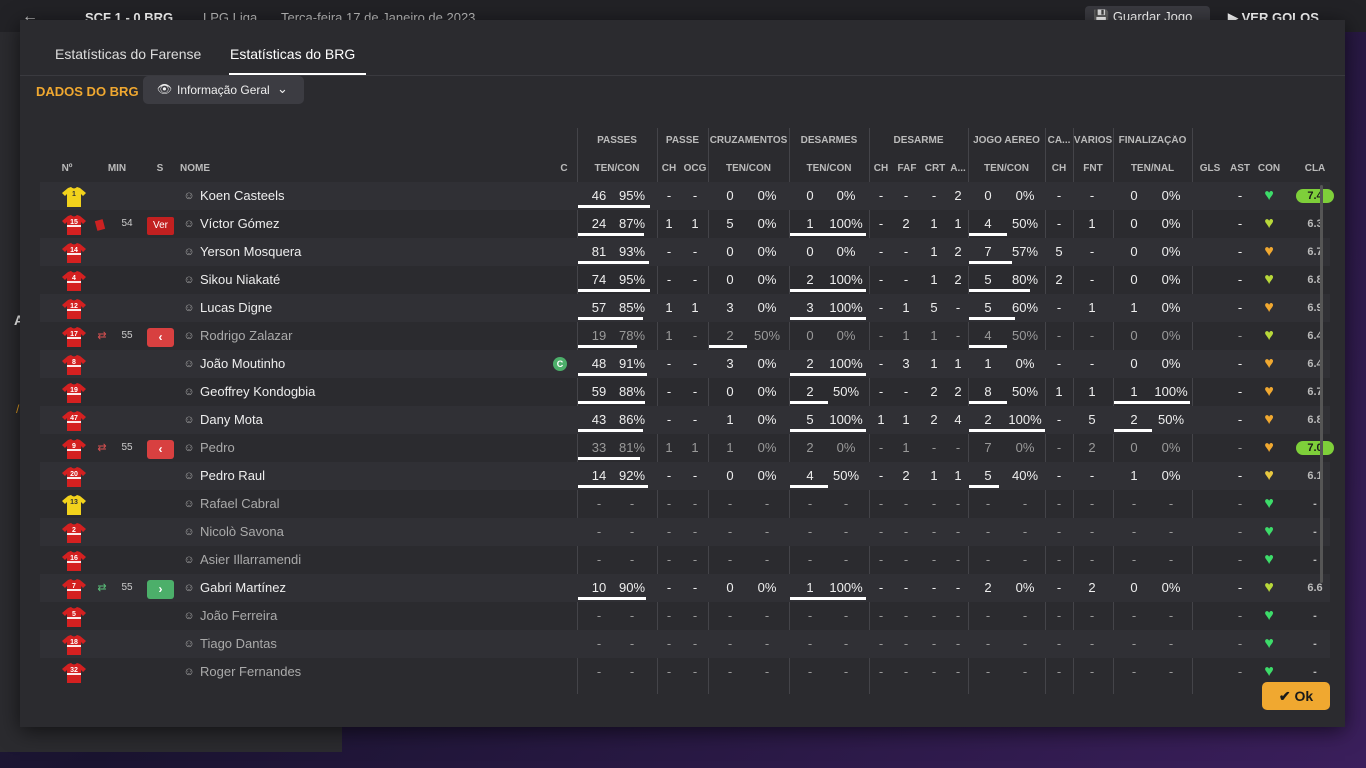 This screenshot has width=1366, height=768. What do you see at coordinates (1315, 392) in the screenshot?
I see `rating-value: 6.7` at bounding box center [1315, 392].